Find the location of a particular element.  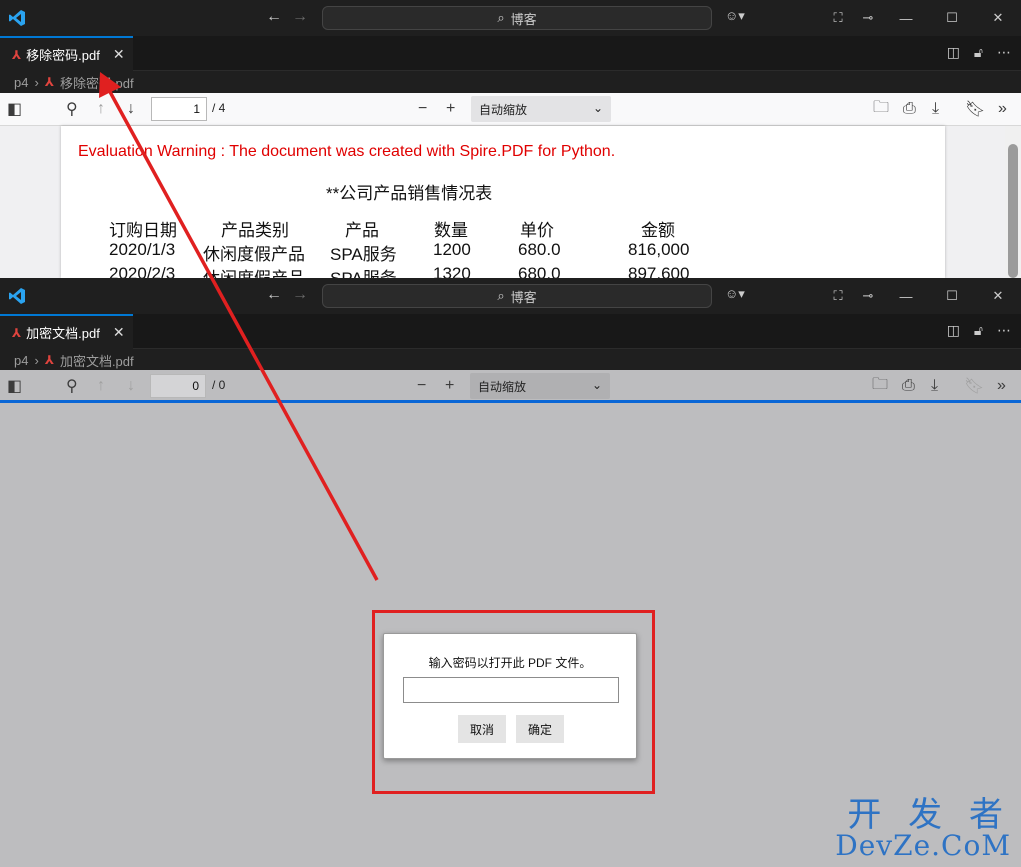

editor-tab-bar: ⅄ 加密文档.pdf ✕ ◫ 🔓︎ ⋯ is located at coordinates (510, 331).